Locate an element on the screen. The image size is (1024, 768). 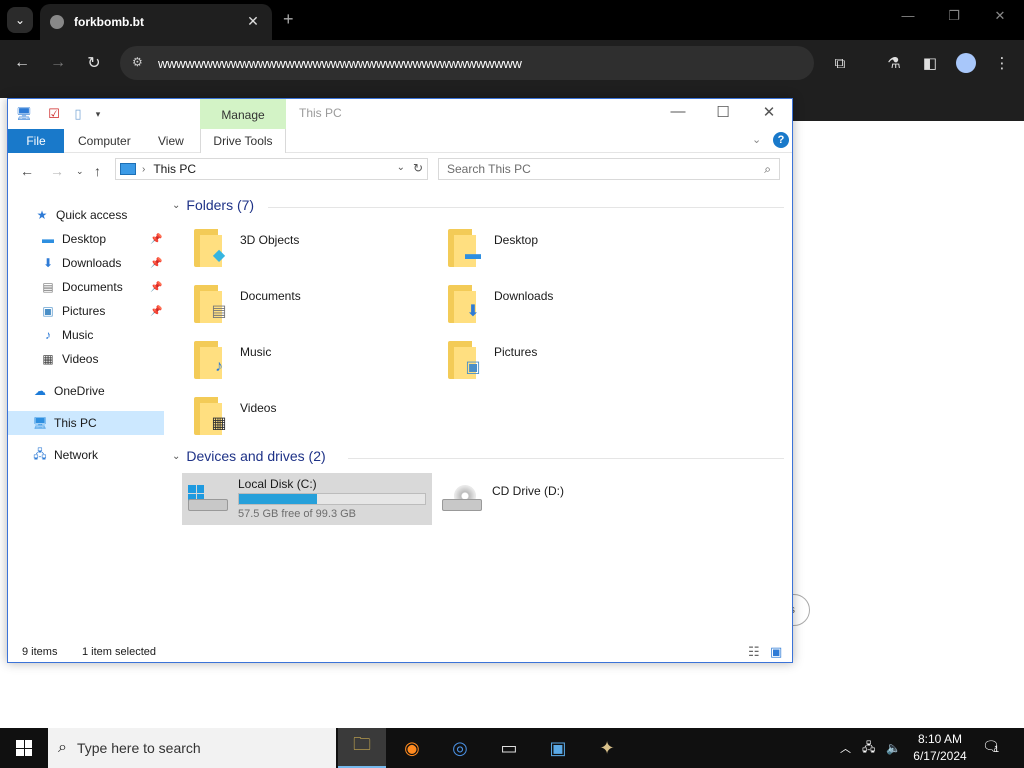
large-icons-view-icon: ▣ is located at coordinates (776, 652).